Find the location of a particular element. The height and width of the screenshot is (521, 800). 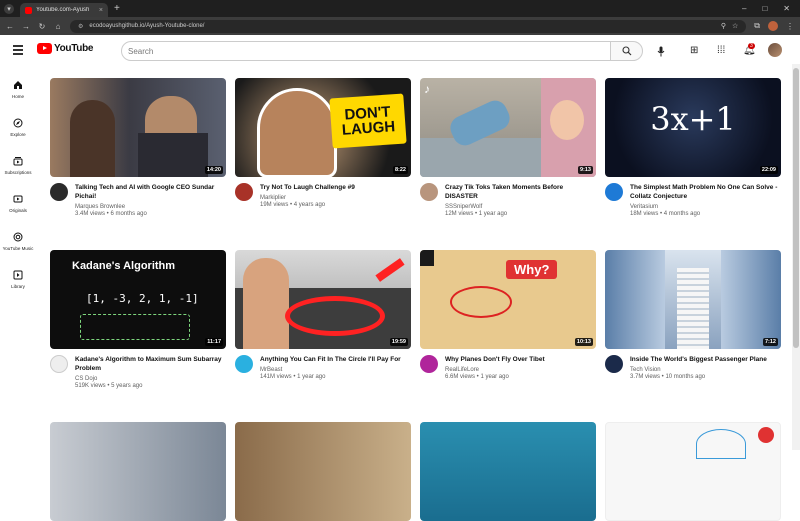

profile-icon is located at coordinates (773, 26).